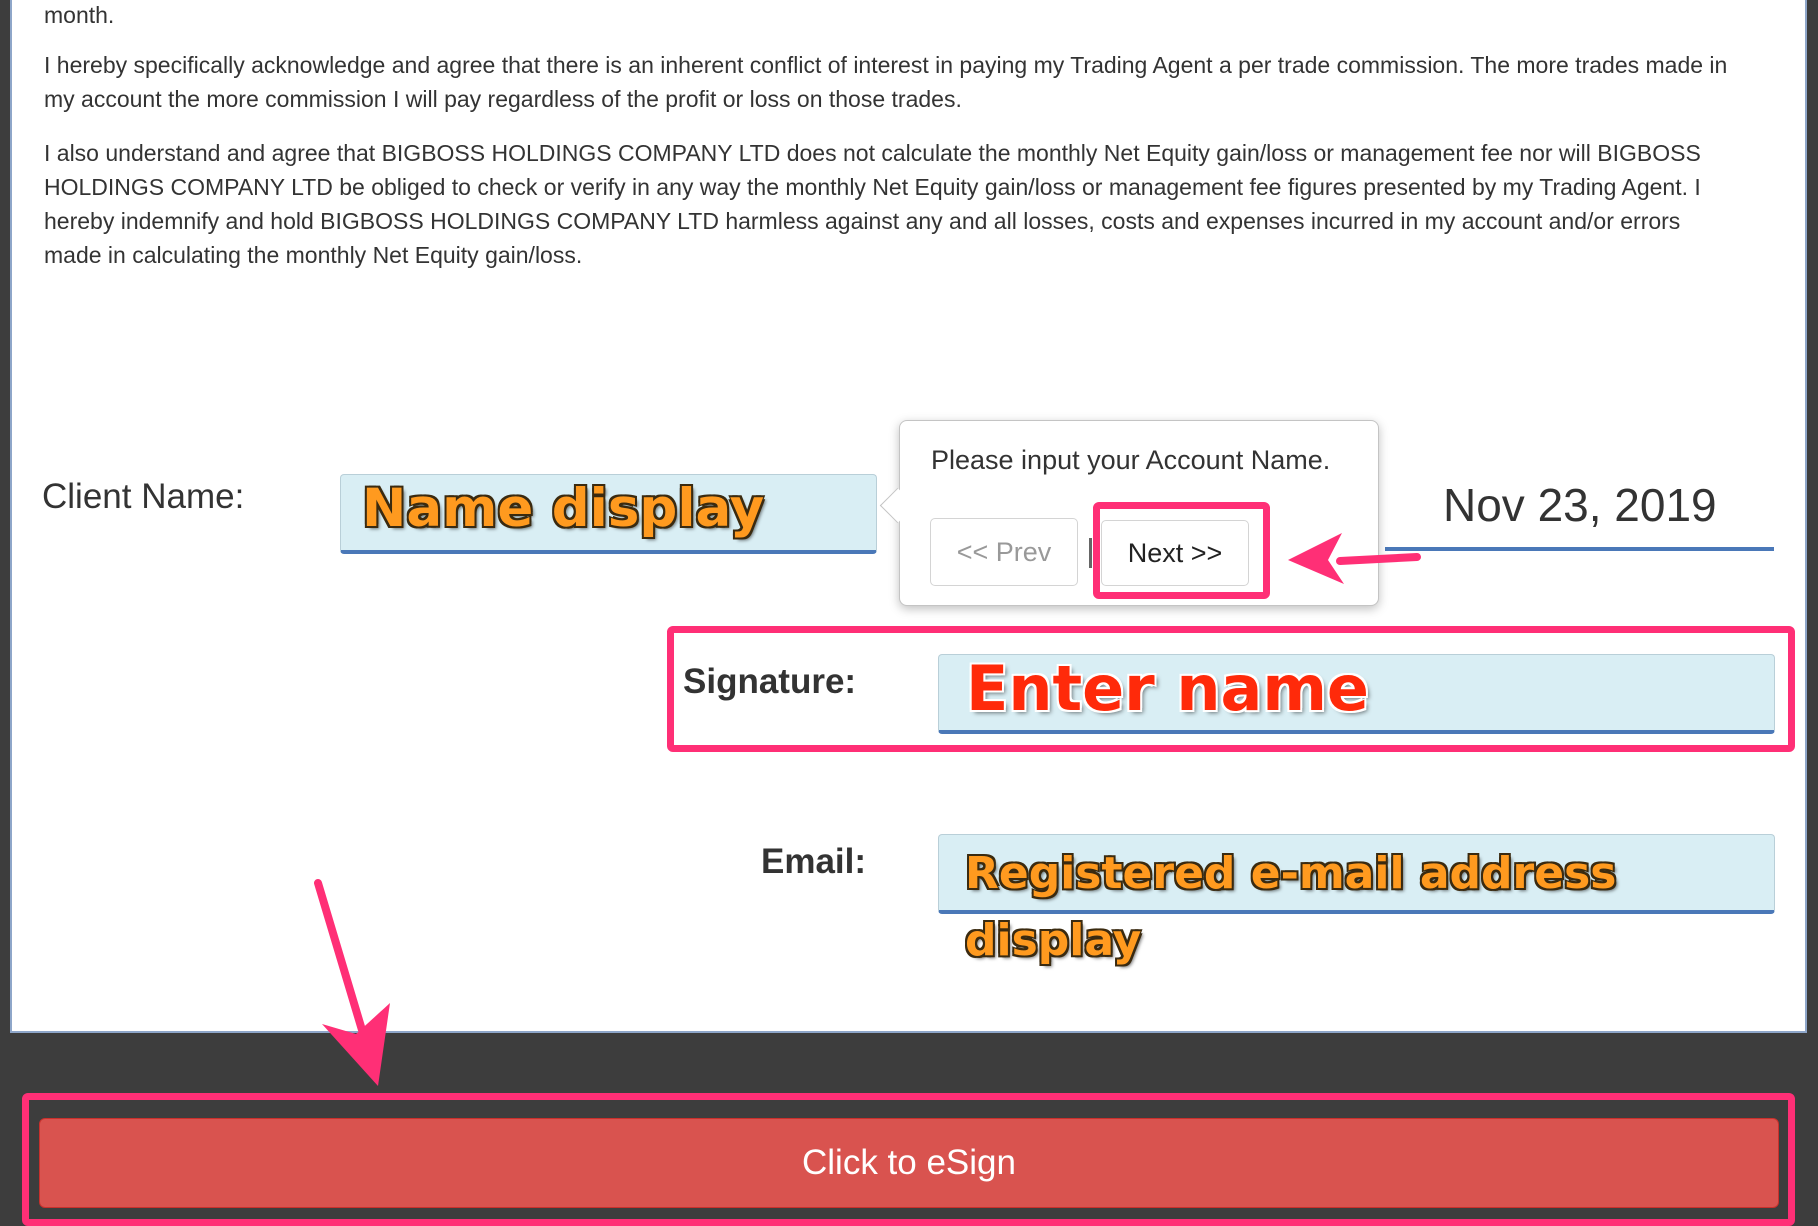  I want to click on signing-date: Nov 23, 2019, so click(1580, 505).